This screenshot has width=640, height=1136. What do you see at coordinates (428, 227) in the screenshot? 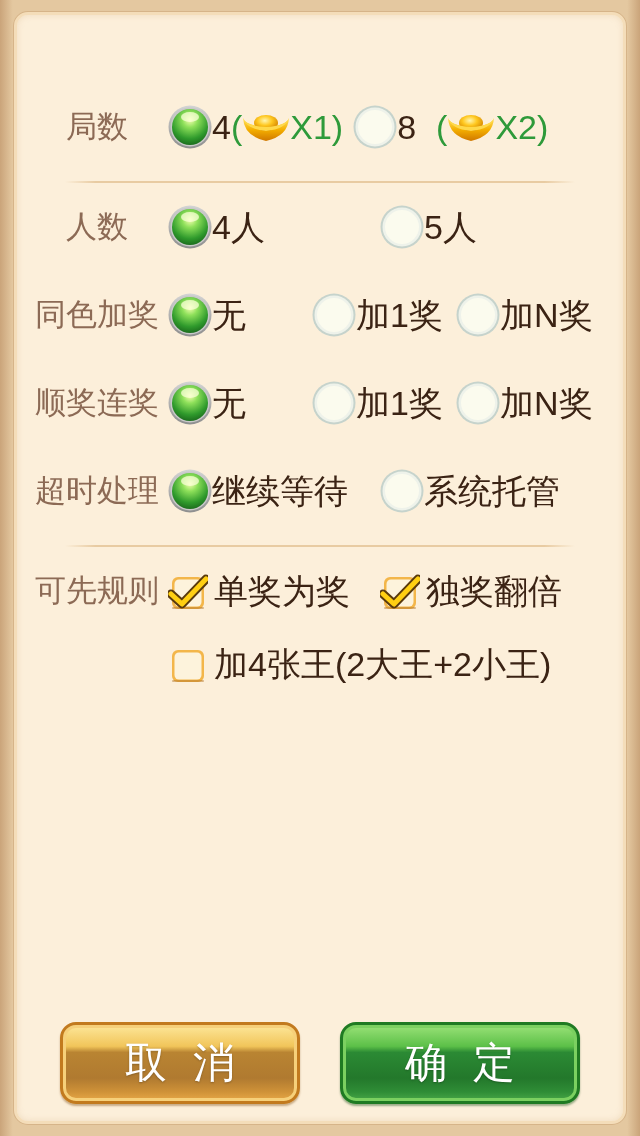
I see `radio-option: 5人` at bounding box center [428, 227].